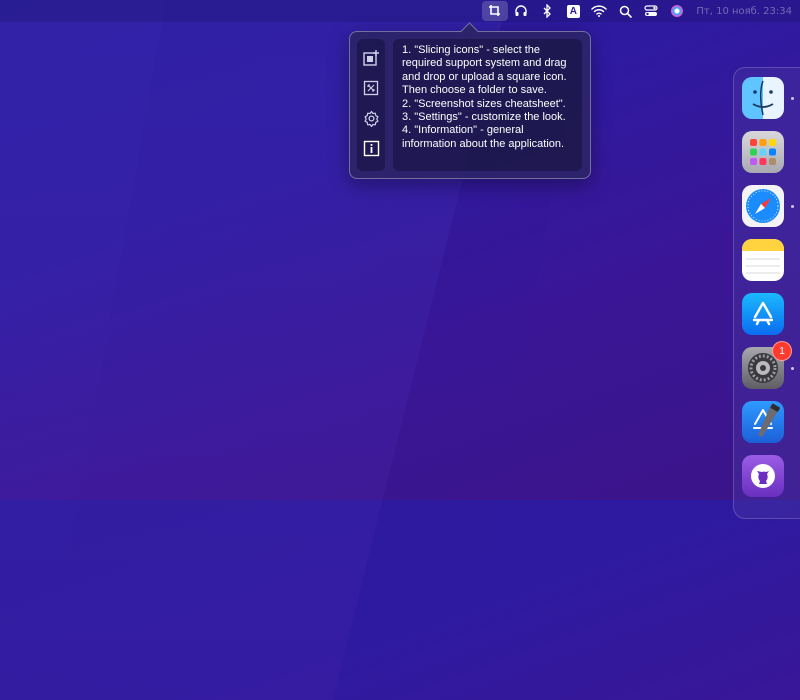  I want to click on menu-bar: A Пт, 10 нояб. 23:34, so click(400, 11).